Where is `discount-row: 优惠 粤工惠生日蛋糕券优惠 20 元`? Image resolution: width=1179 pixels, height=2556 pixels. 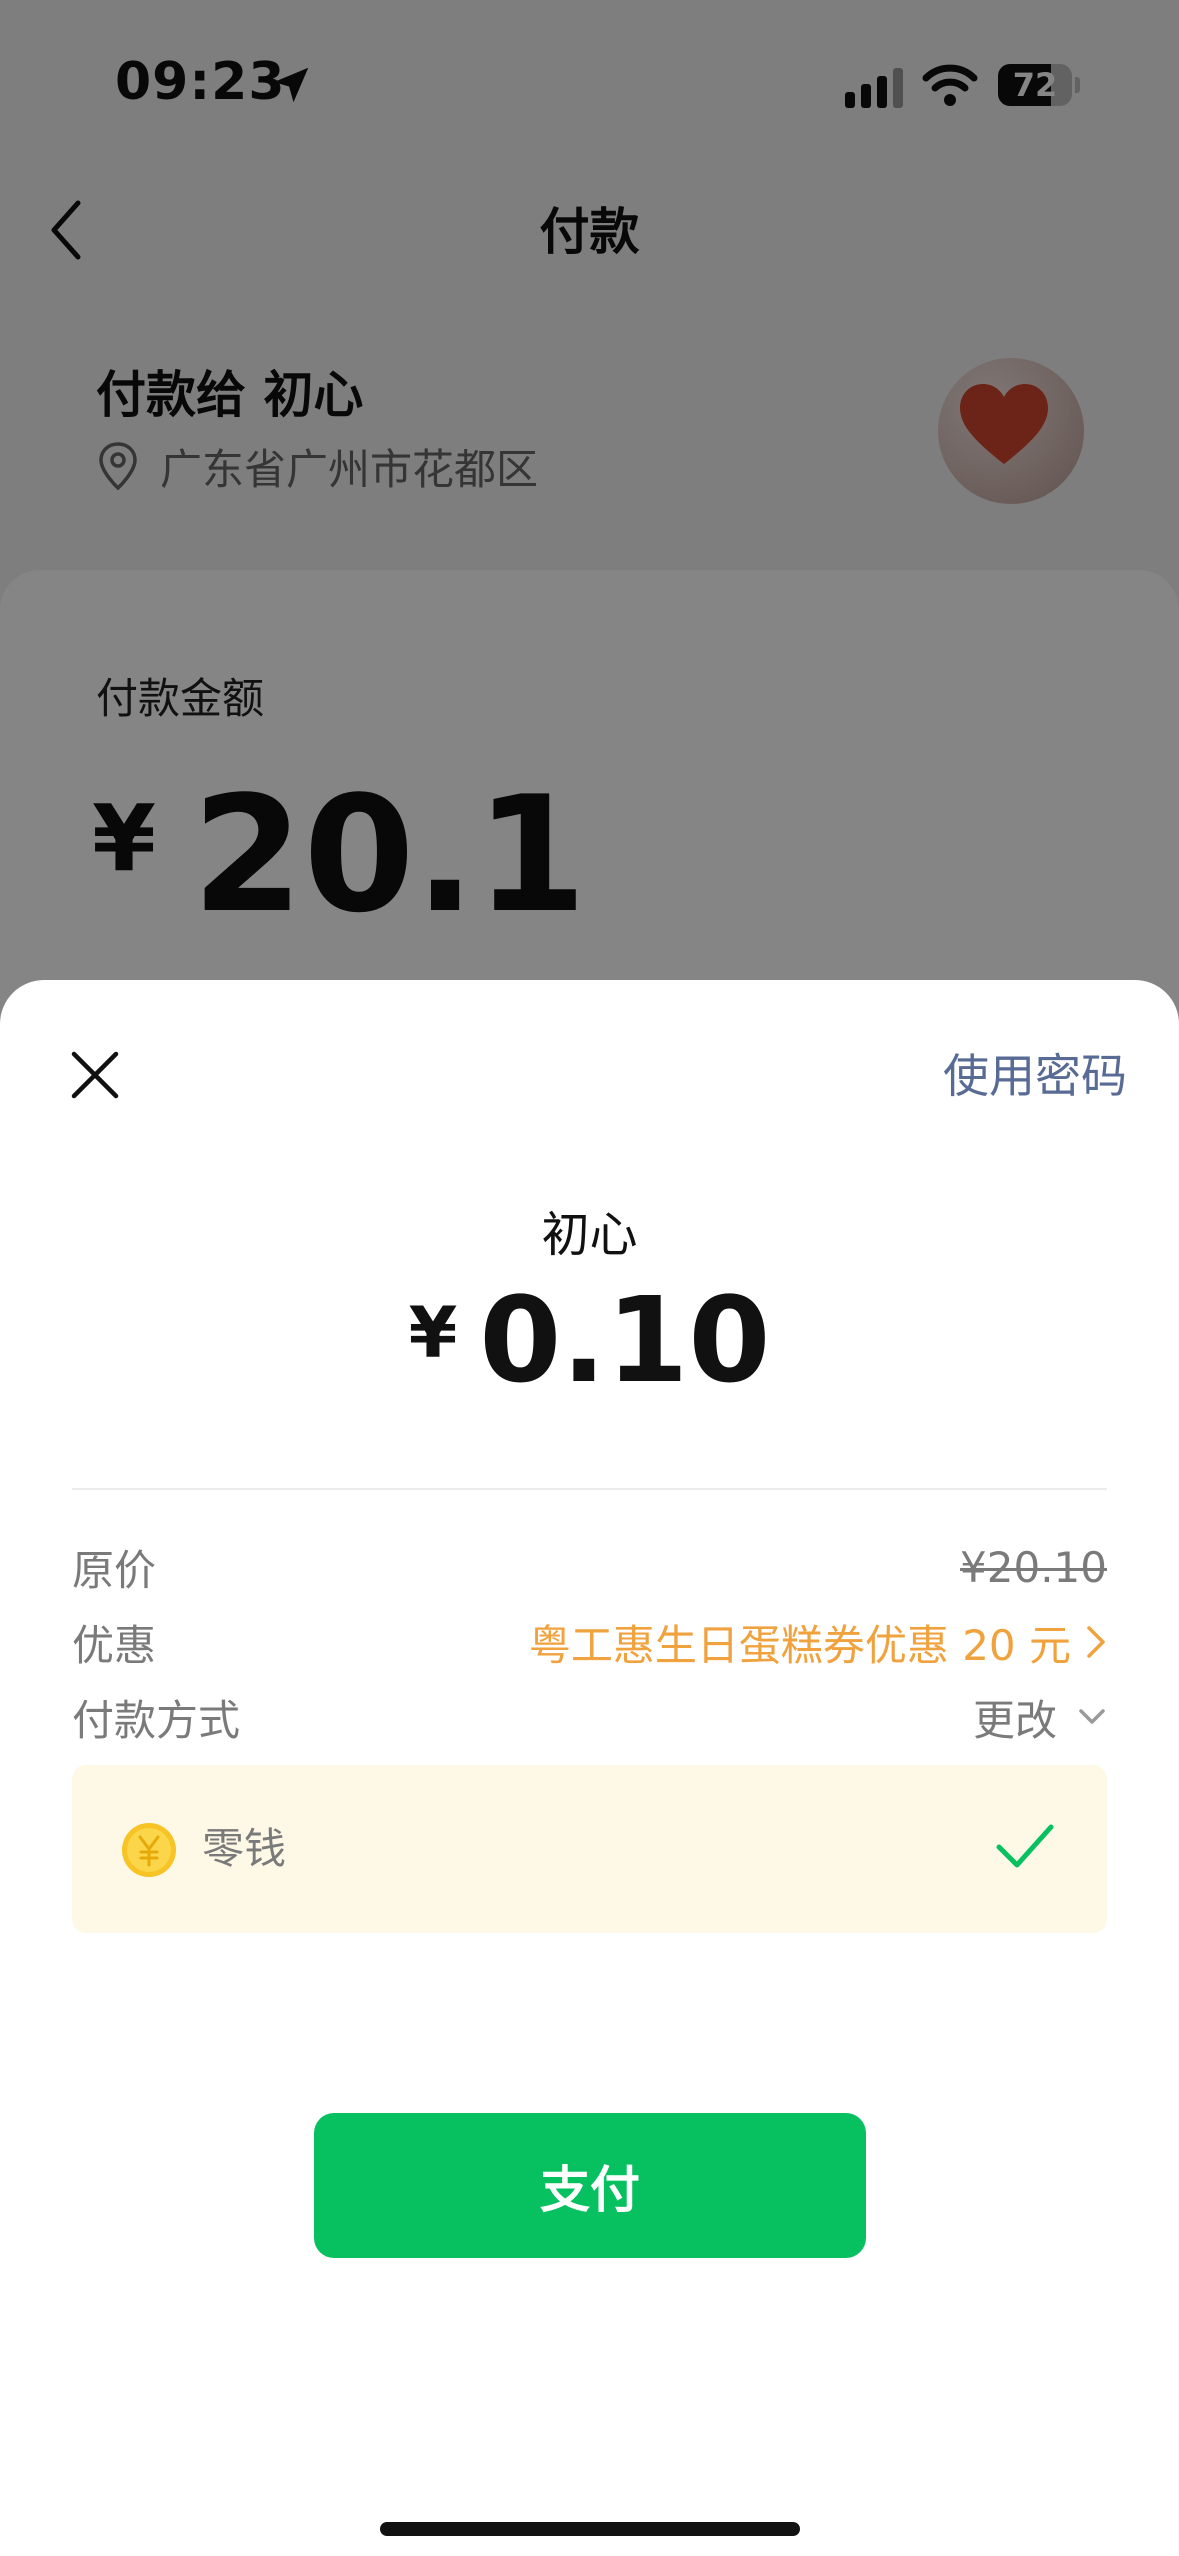 discount-row: 优惠 粤工惠生日蛋糕券优惠 20 元 is located at coordinates (589, 1642).